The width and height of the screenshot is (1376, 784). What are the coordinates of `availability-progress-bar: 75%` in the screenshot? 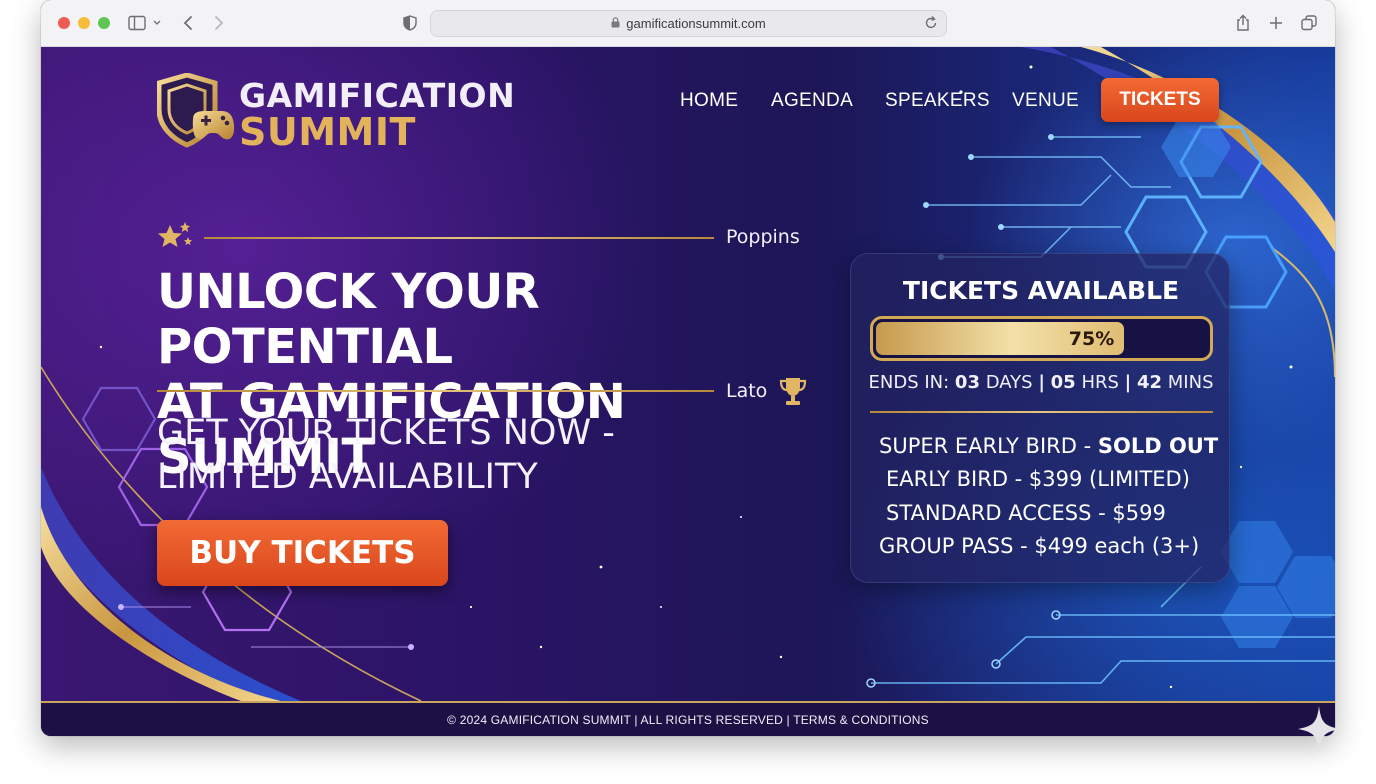 It's located at (1041, 338).